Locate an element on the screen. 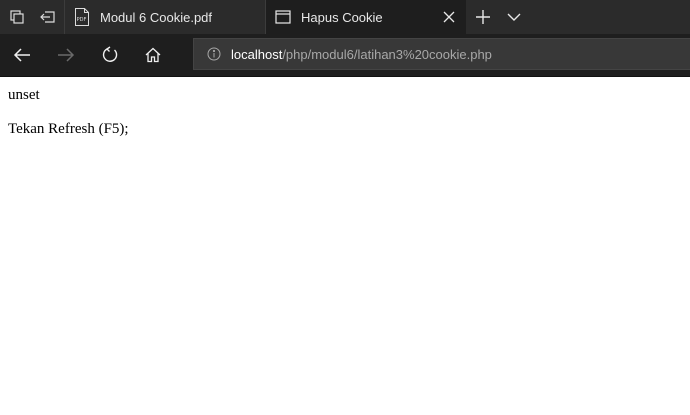 The image size is (690, 415). home-icon is located at coordinates (153, 55).